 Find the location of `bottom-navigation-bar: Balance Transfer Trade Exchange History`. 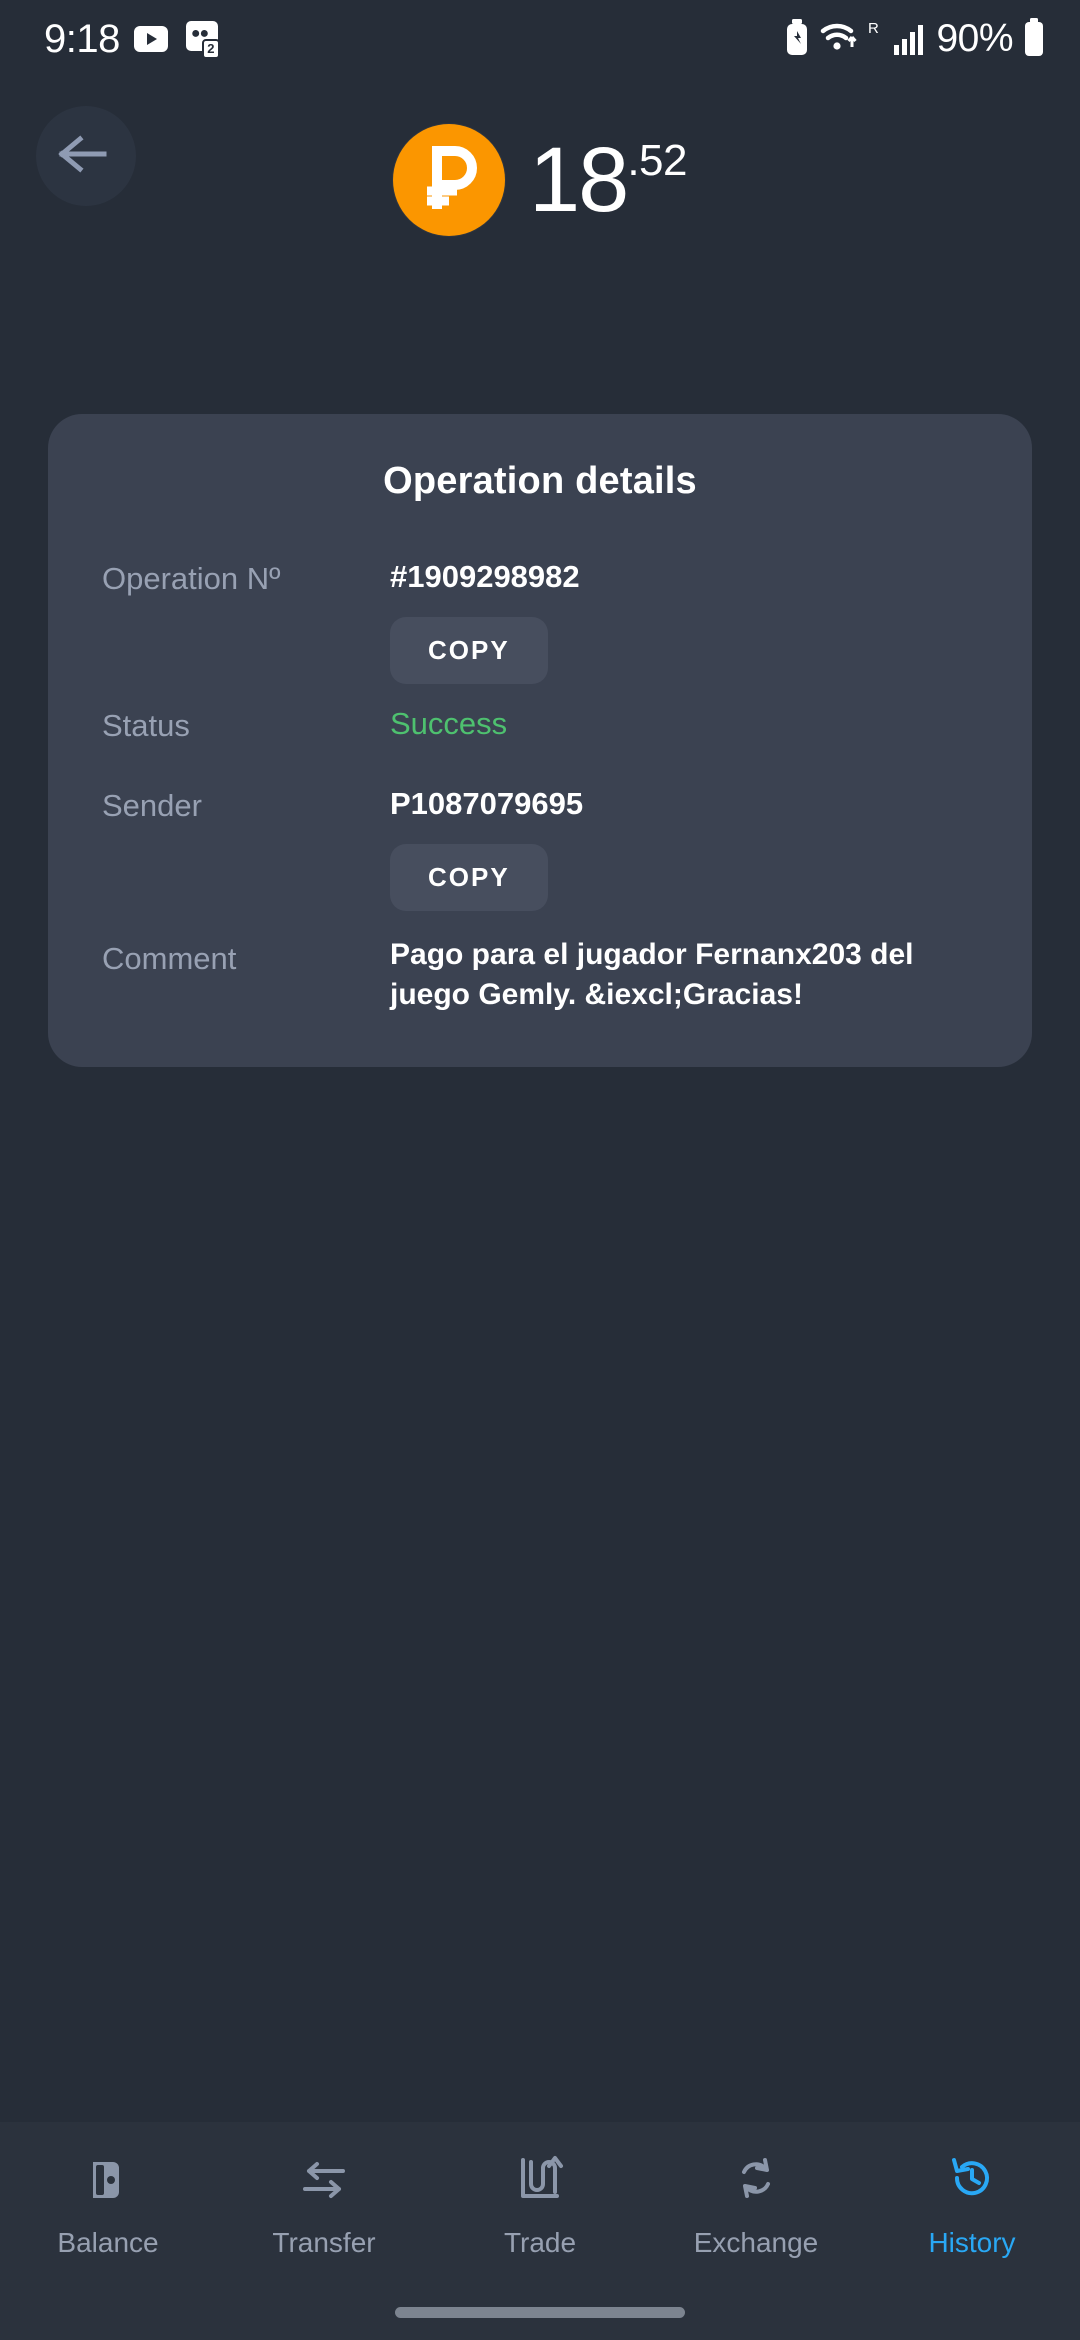

bottom-navigation-bar: Balance Transfer Trade Exchange History is located at coordinates (540, 2231).